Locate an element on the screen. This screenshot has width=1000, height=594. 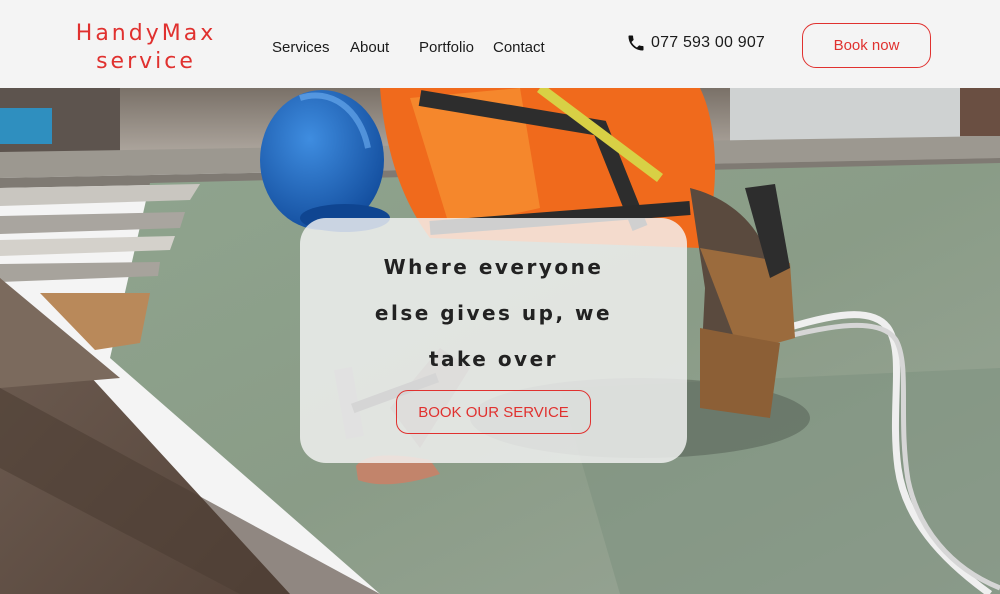
nav-about: About is located at coordinates (369, 47).